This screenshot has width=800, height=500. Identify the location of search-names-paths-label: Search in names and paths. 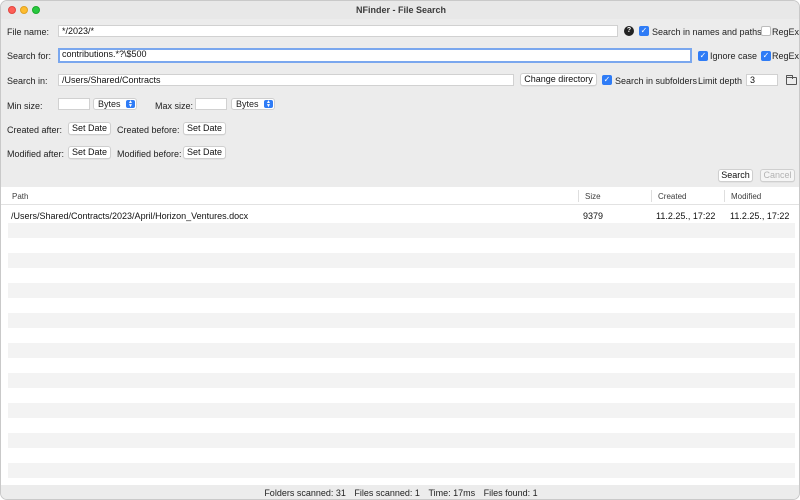
(707, 32).